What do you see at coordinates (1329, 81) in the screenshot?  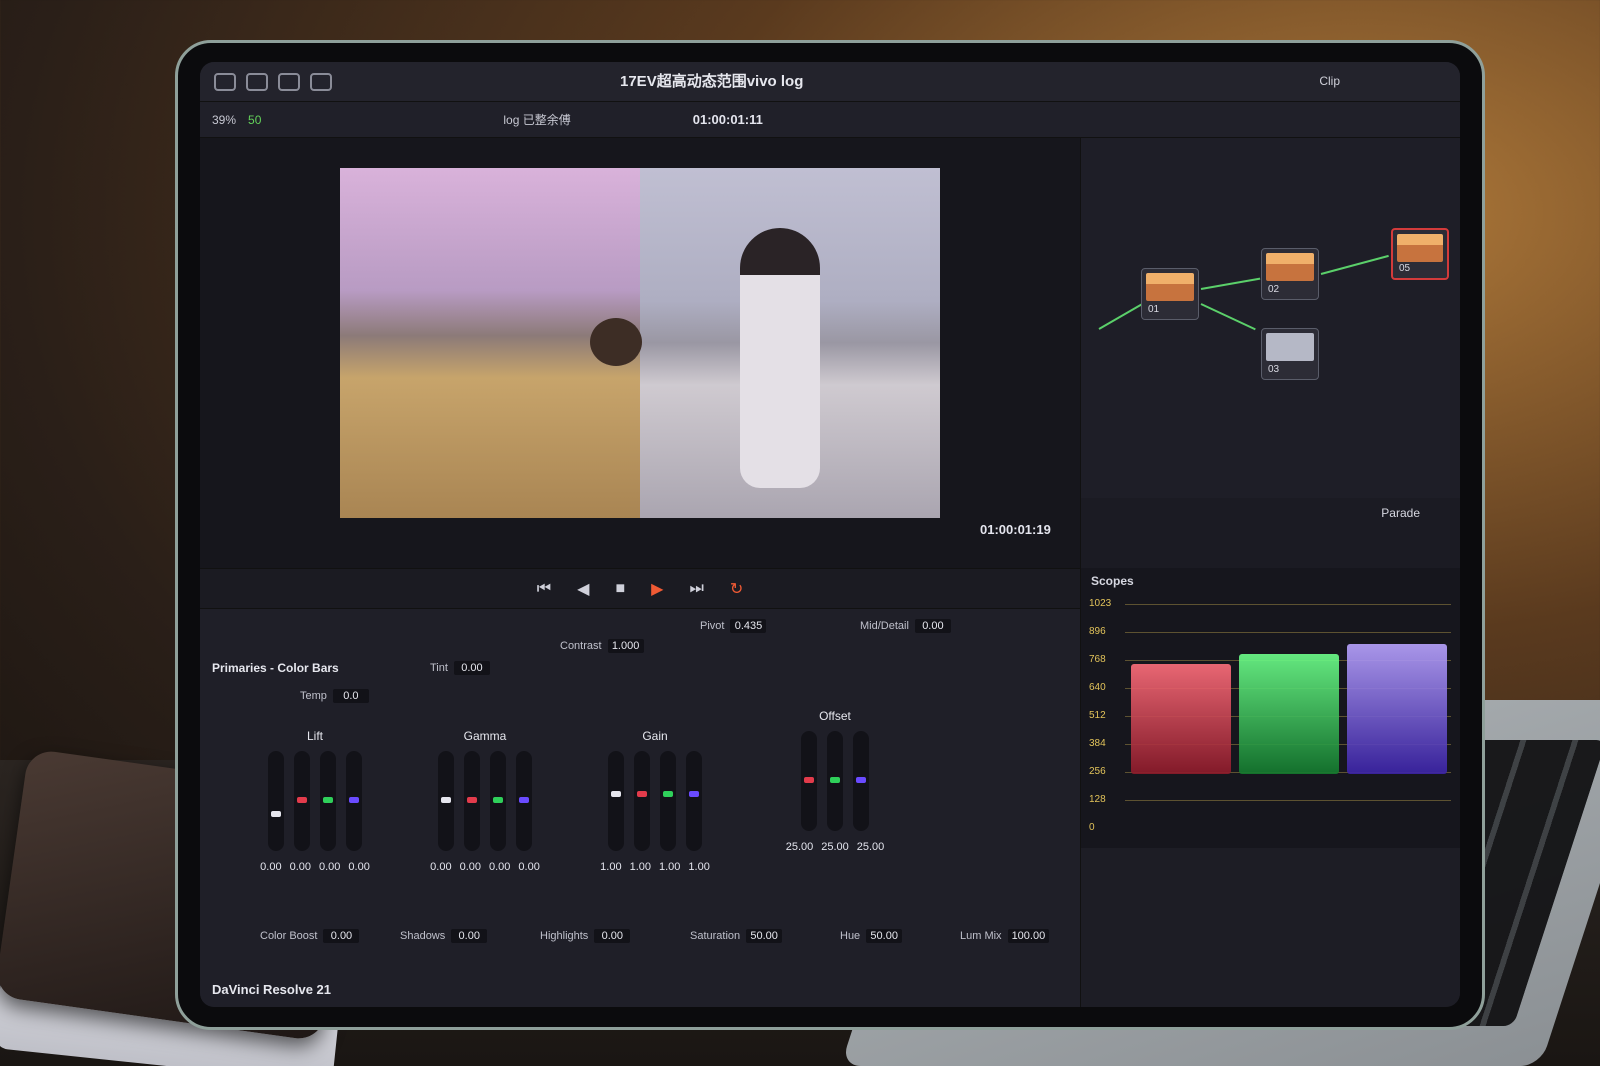 I see `clip-menu: Clip` at bounding box center [1329, 81].